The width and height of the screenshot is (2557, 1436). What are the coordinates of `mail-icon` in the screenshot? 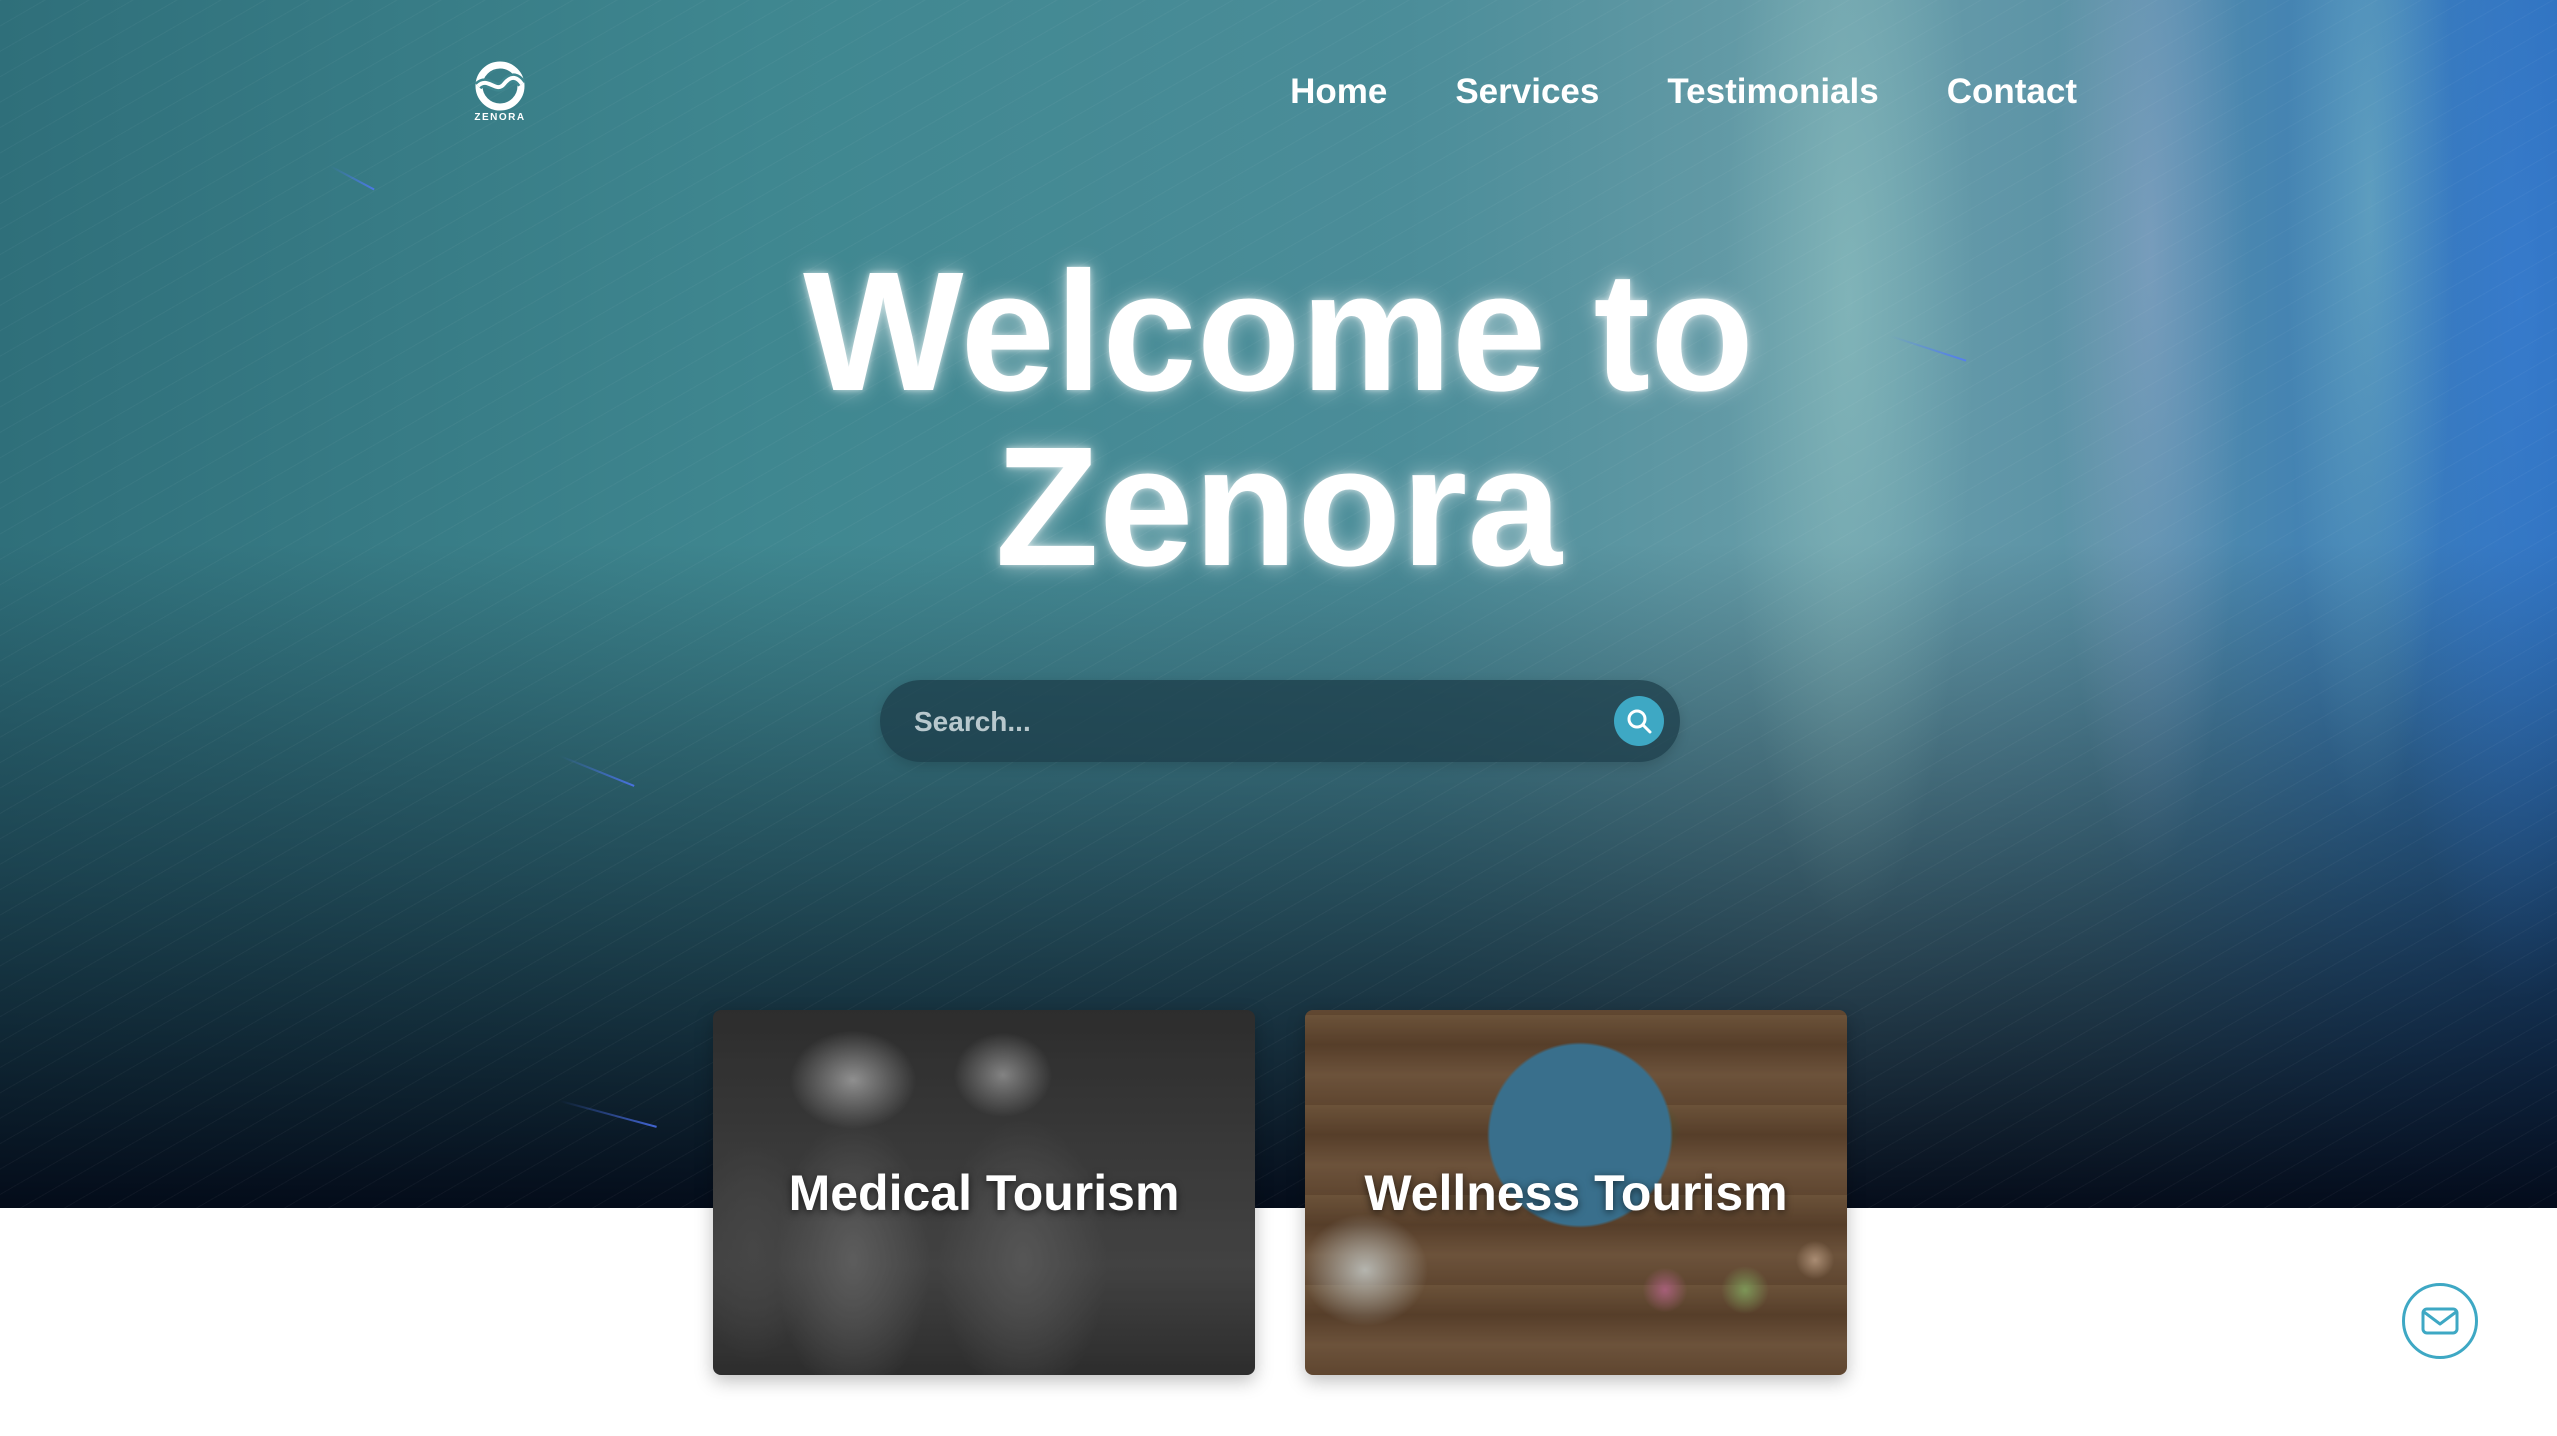 It's located at (2440, 1321).